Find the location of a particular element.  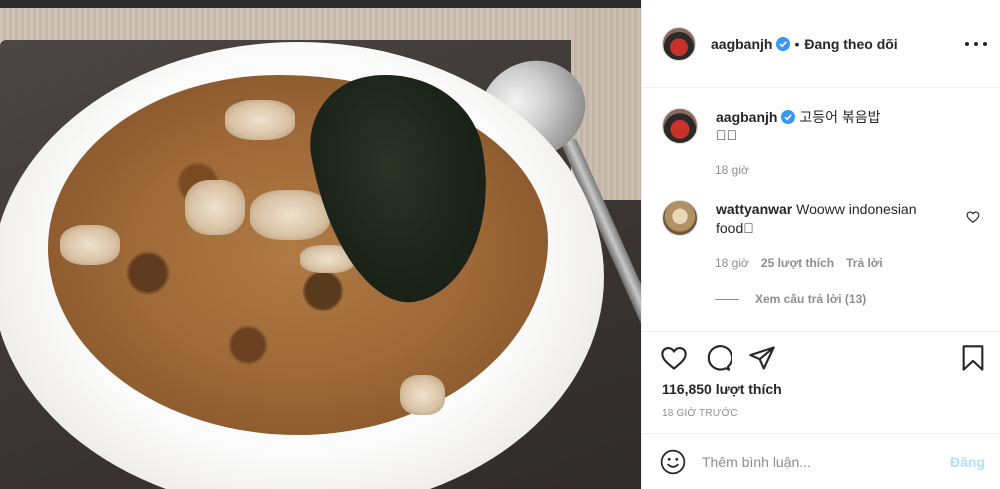

caption-text: 고등어 볶음밥 is located at coordinates (840, 117).